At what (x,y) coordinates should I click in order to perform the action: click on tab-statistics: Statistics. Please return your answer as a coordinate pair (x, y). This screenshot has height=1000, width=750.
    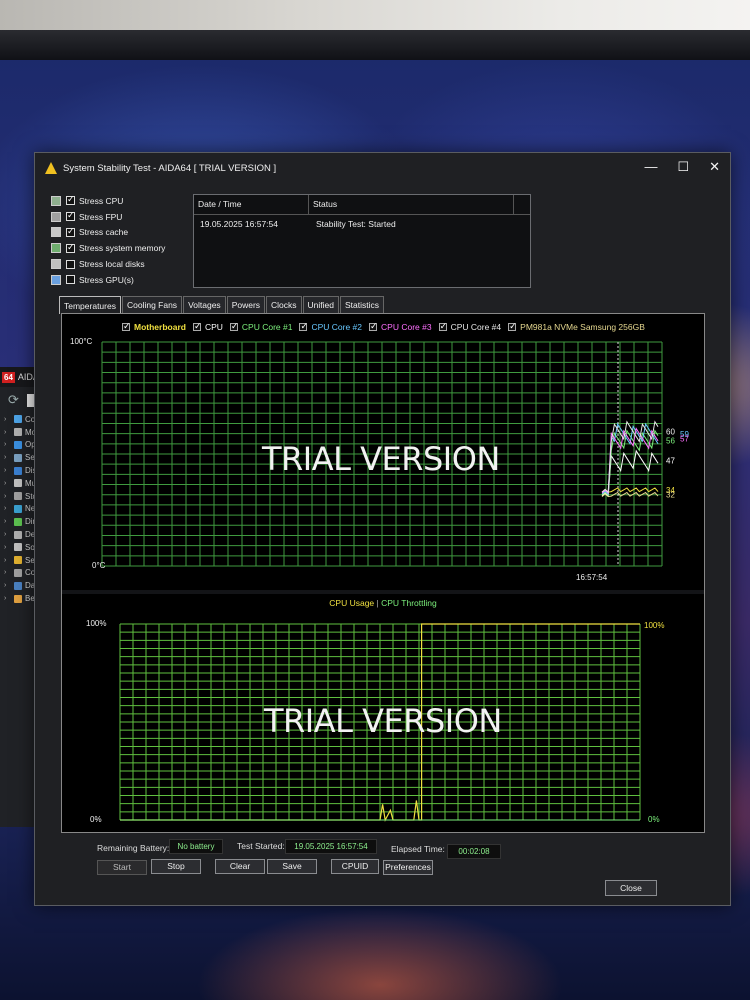
    Looking at the image, I should click on (362, 305).